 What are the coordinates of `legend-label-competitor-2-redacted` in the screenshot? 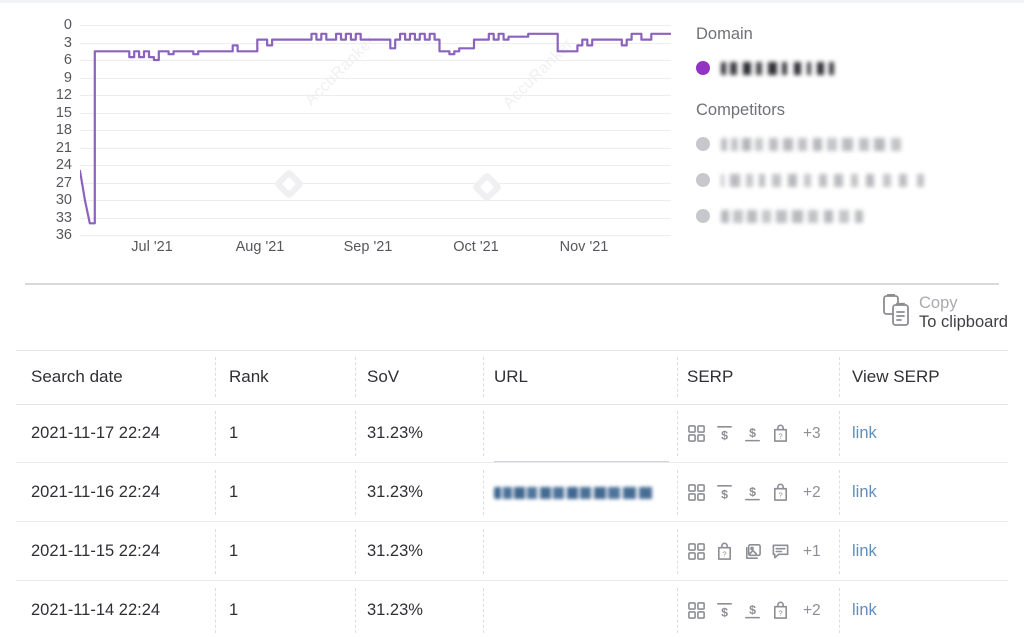 It's located at (826, 180).